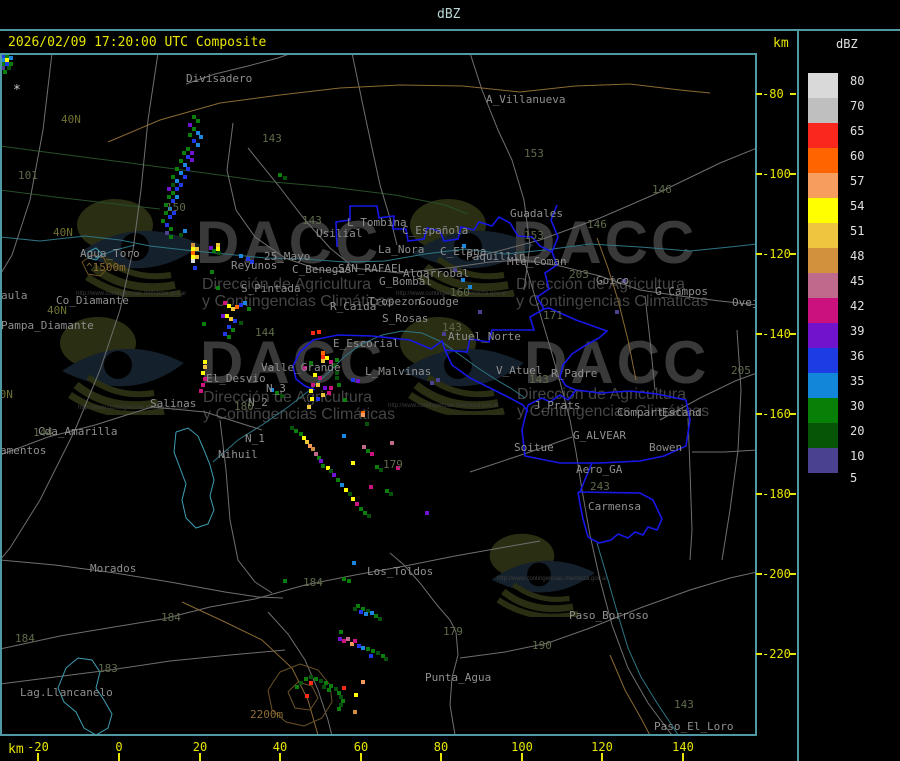  I want to click on legend-value-label: 45, so click(857, 281).